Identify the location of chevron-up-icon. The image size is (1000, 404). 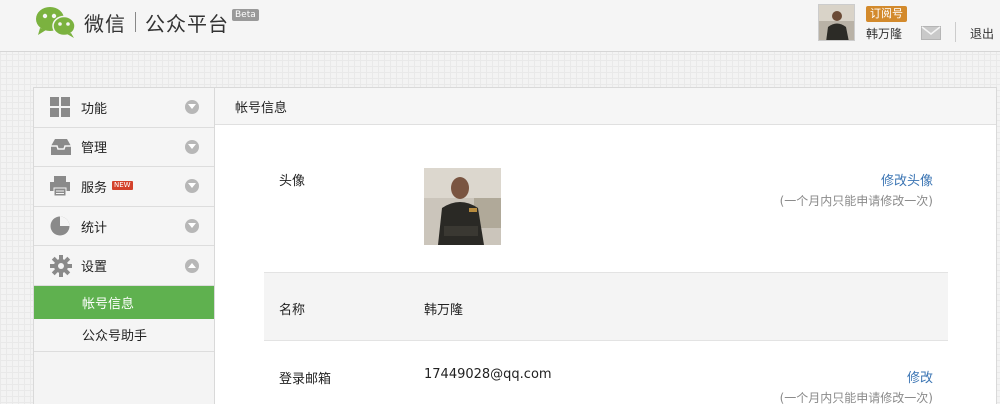
(192, 265).